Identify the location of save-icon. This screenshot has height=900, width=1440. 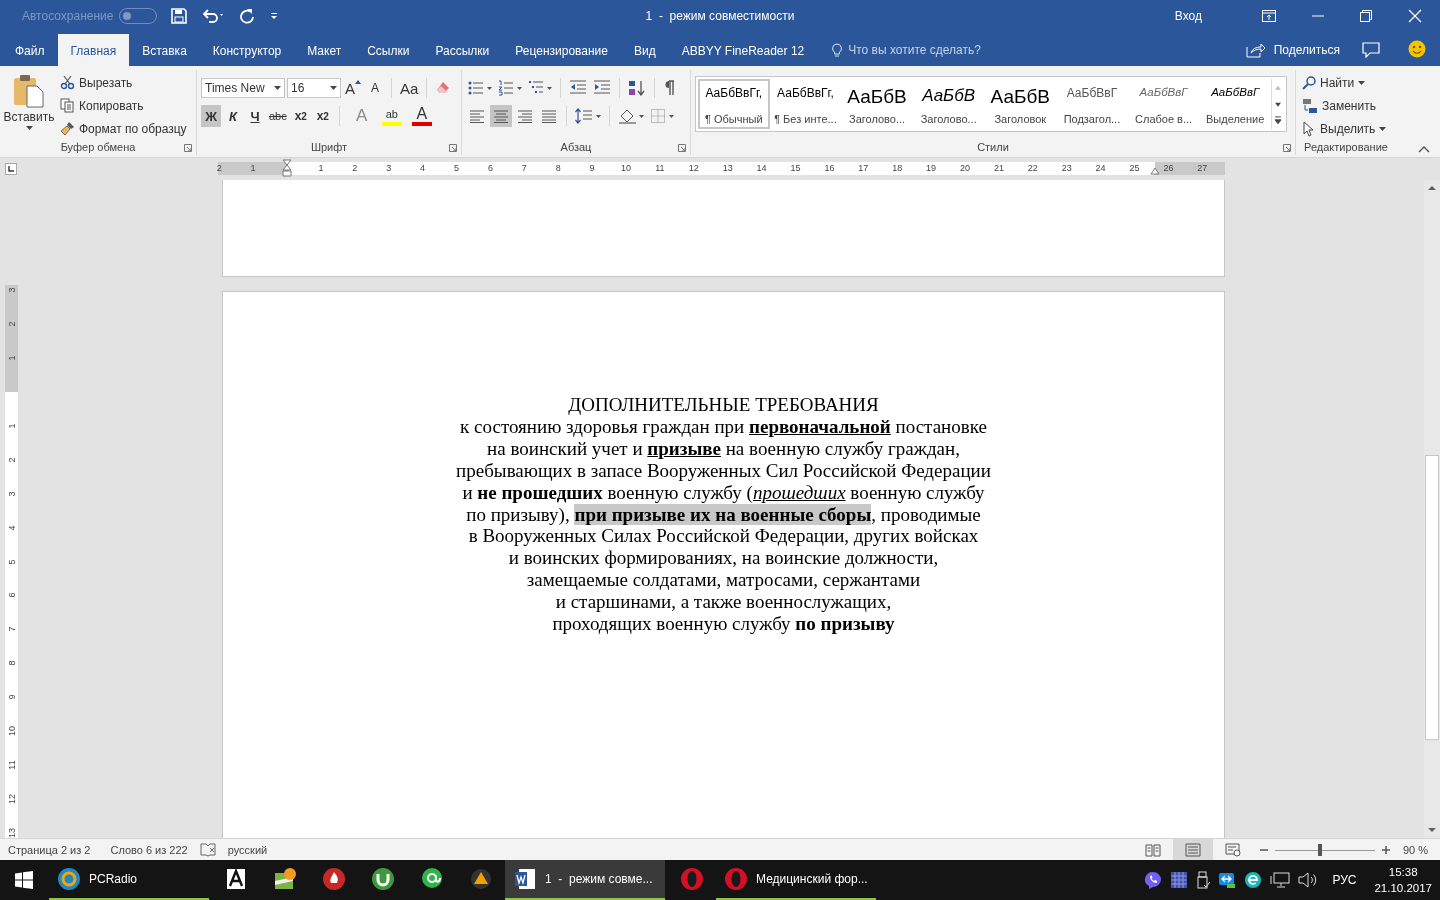
(179, 16).